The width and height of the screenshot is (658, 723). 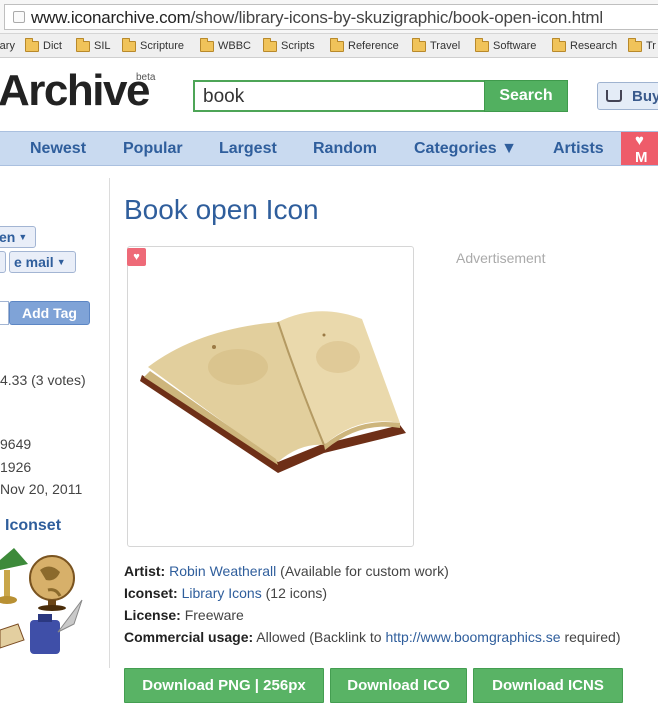 I want to click on buy-button: Buy, so click(x=627, y=96).